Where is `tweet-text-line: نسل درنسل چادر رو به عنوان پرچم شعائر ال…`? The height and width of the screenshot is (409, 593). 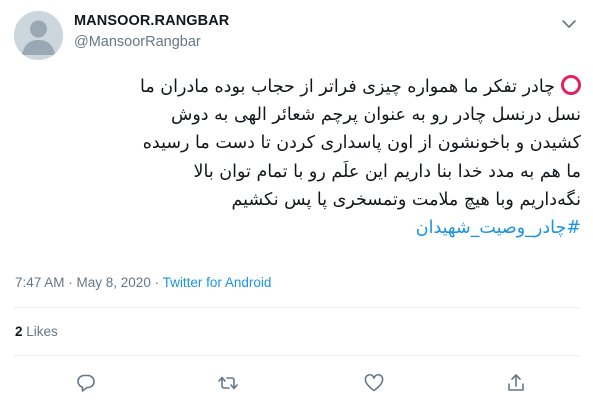 tweet-text-line: نسل درنسل چادر رو به عنوان پرچم شعائر ال… is located at coordinates (375, 115).